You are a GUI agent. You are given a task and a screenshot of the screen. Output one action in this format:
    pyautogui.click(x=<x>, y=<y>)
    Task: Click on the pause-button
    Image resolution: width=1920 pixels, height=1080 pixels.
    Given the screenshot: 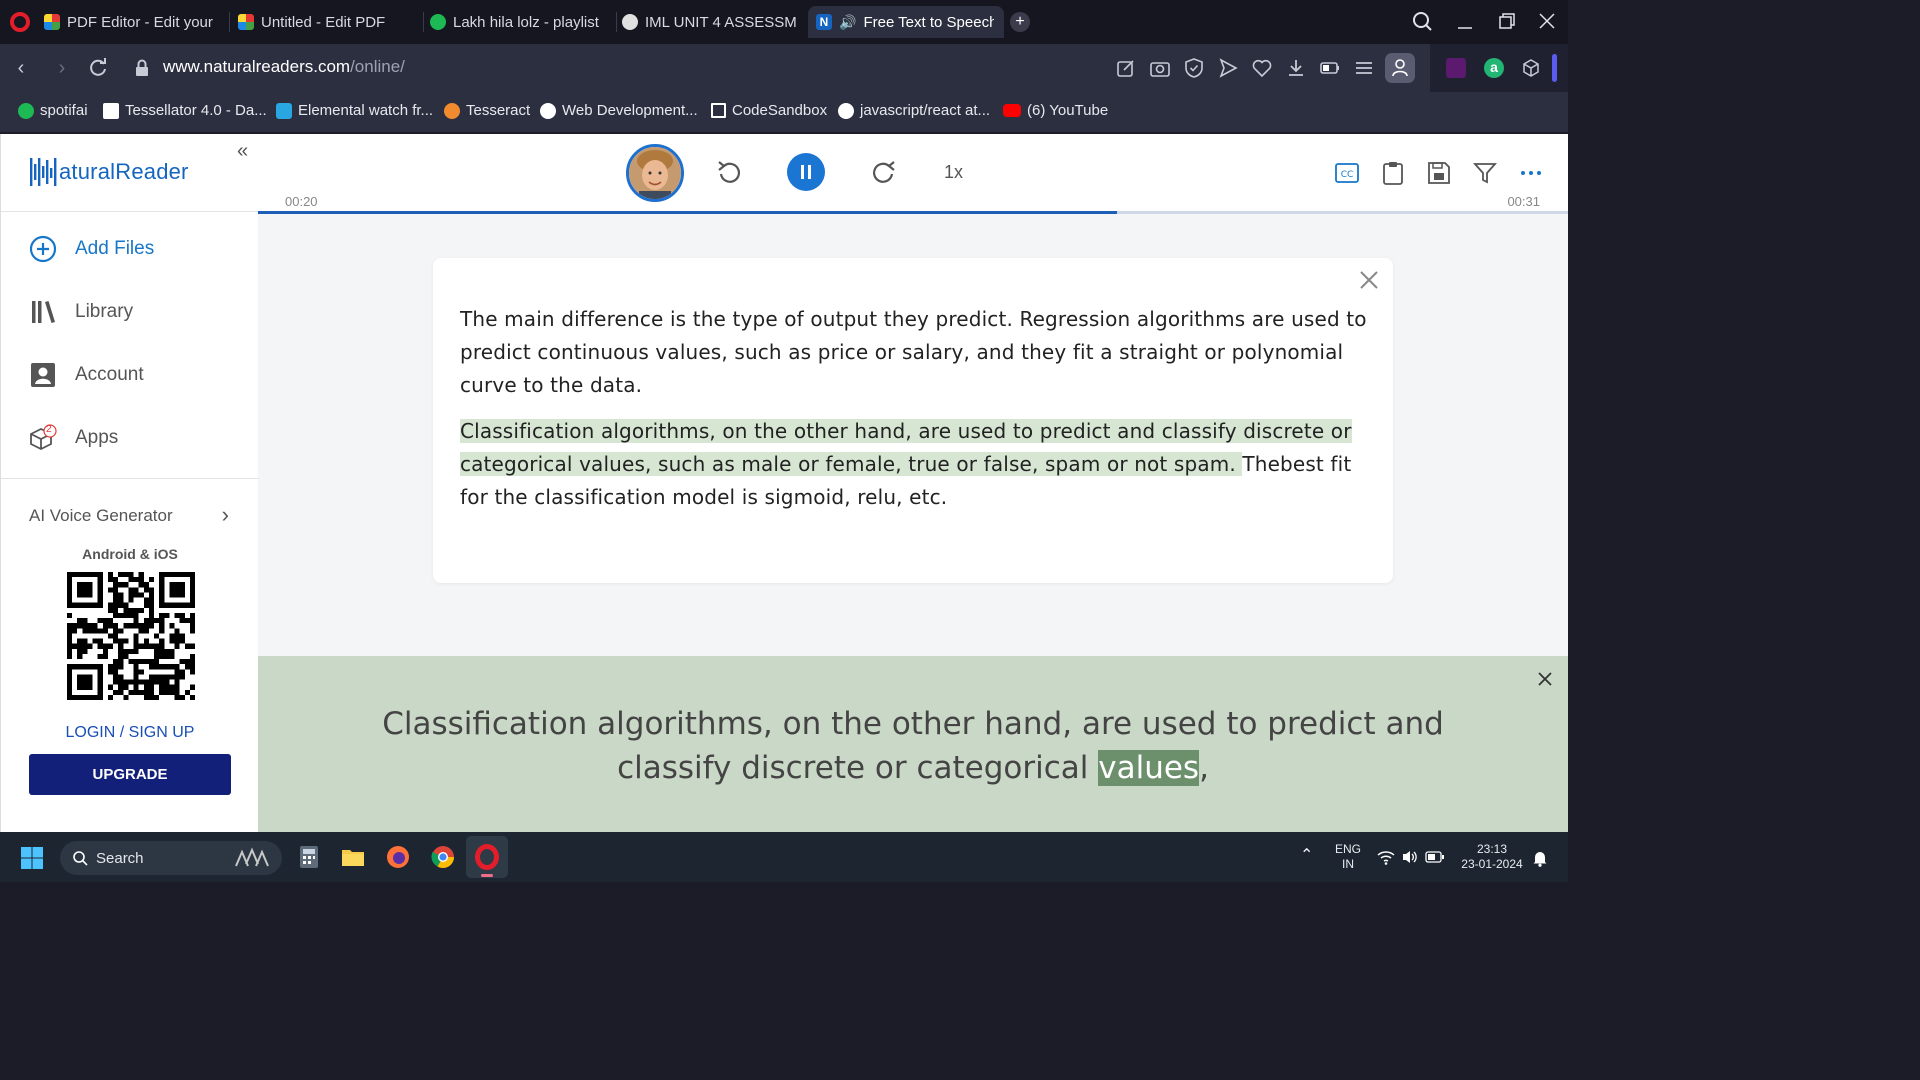 What is the action you would take?
    pyautogui.click(x=806, y=172)
    